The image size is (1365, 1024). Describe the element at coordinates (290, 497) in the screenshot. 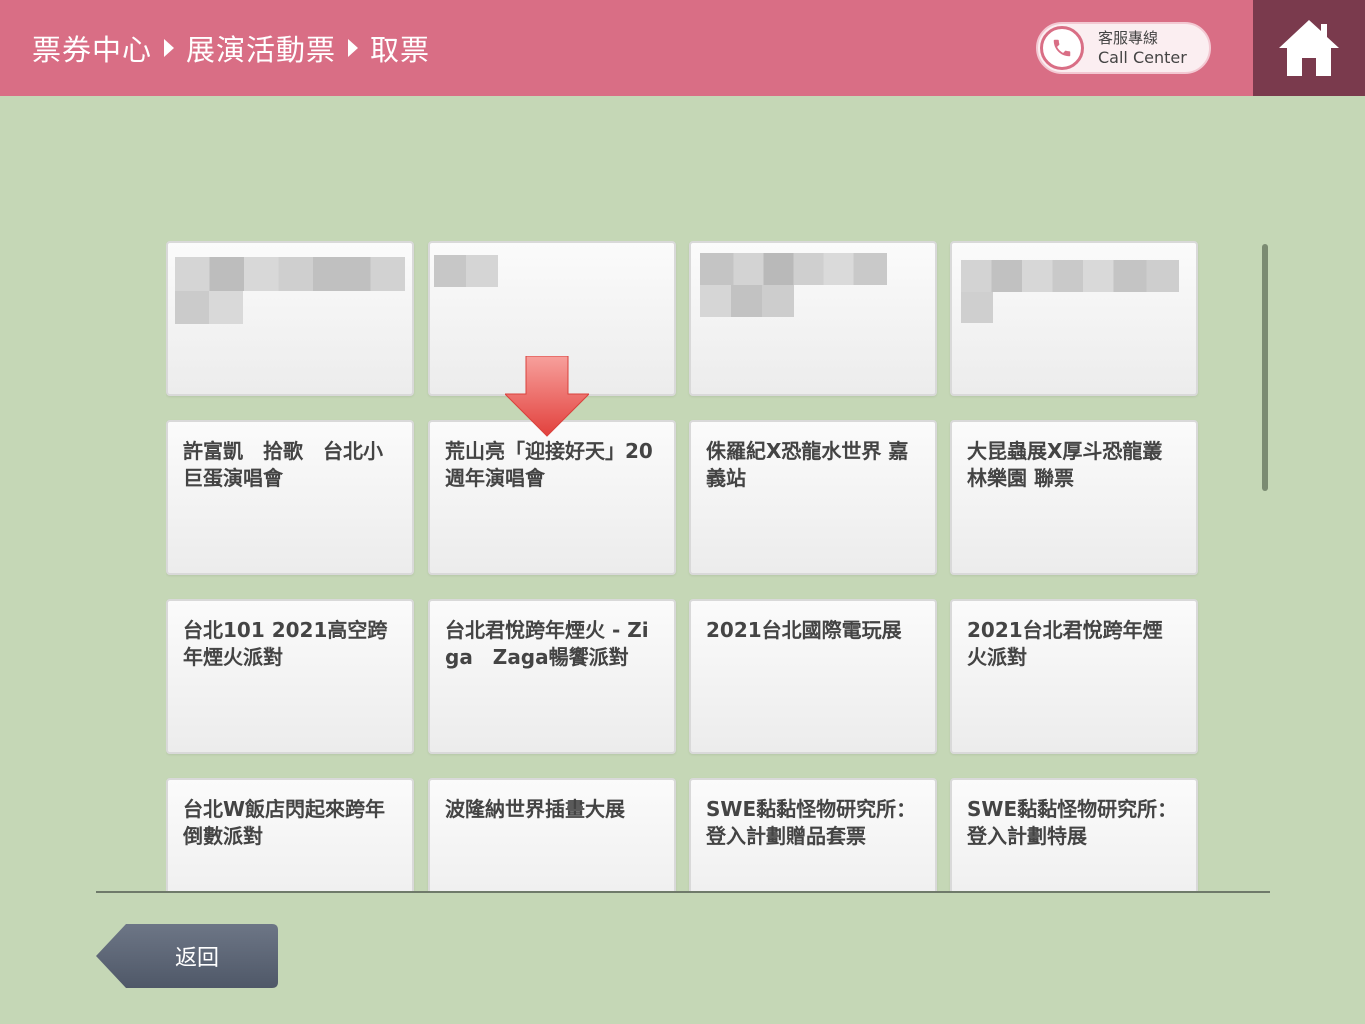

I see `event-tile: 許富凱 拾歌 台北小巨蛋演唱會` at that location.